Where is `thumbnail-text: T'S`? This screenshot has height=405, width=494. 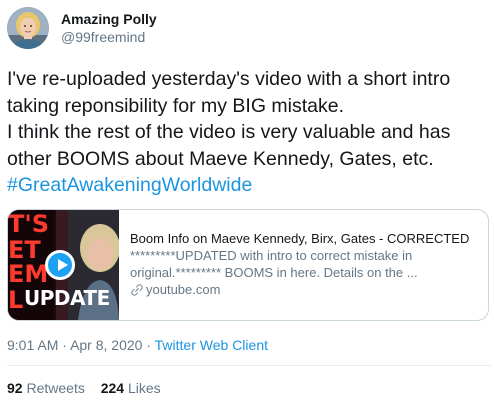 thumbnail-text: T'S is located at coordinates (29, 224).